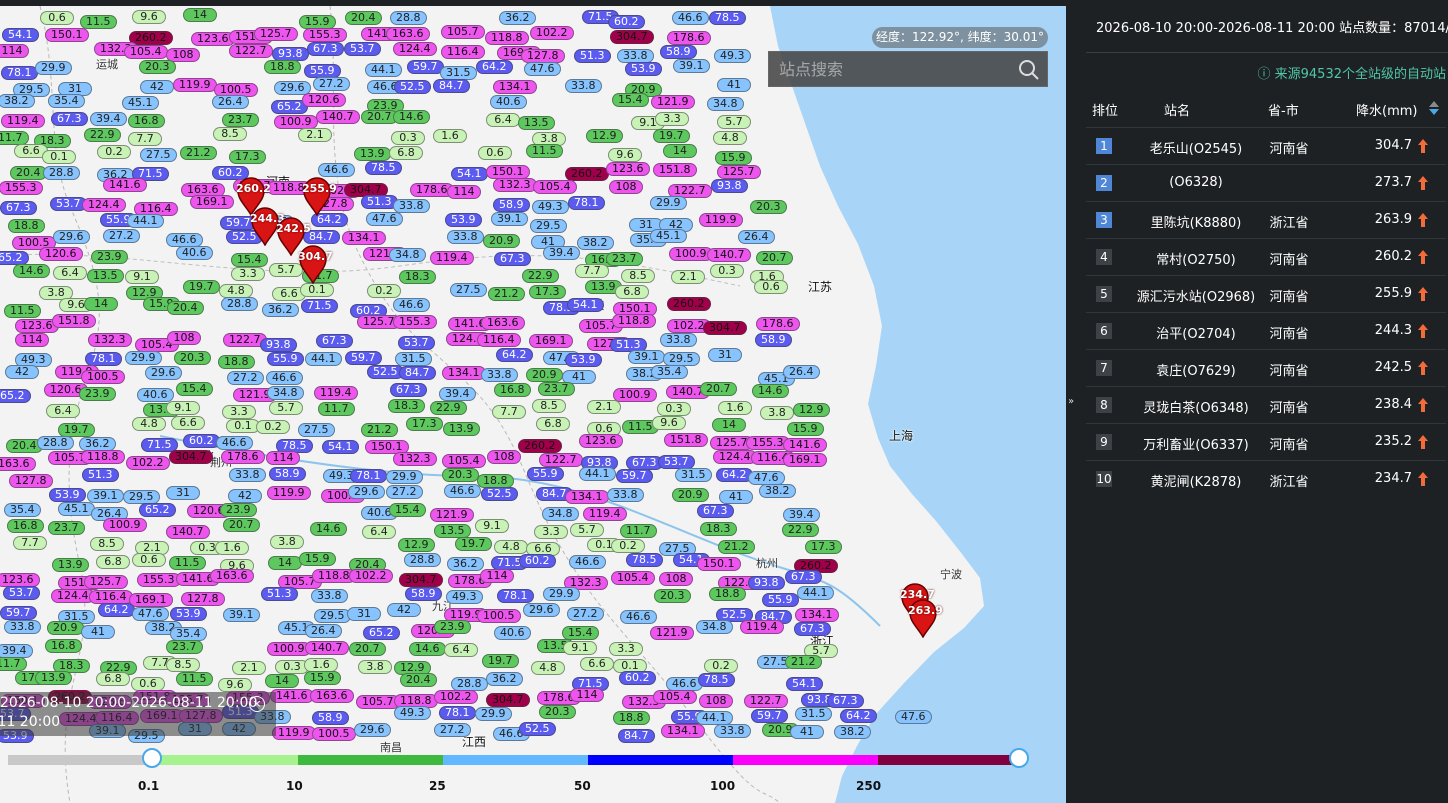  Describe the element at coordinates (469, 174) in the screenshot. I see `station-marker: 54.1` at that location.